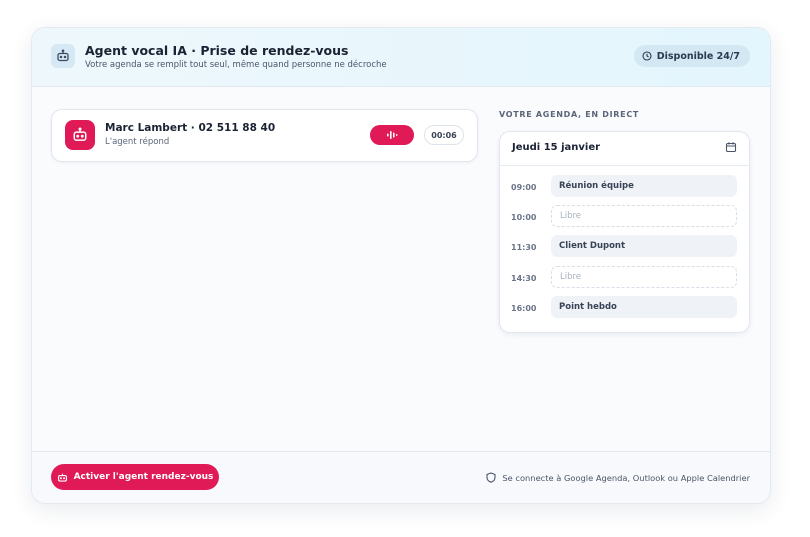  I want to click on agenda-date: Jeudi 15 janvier, so click(556, 147).